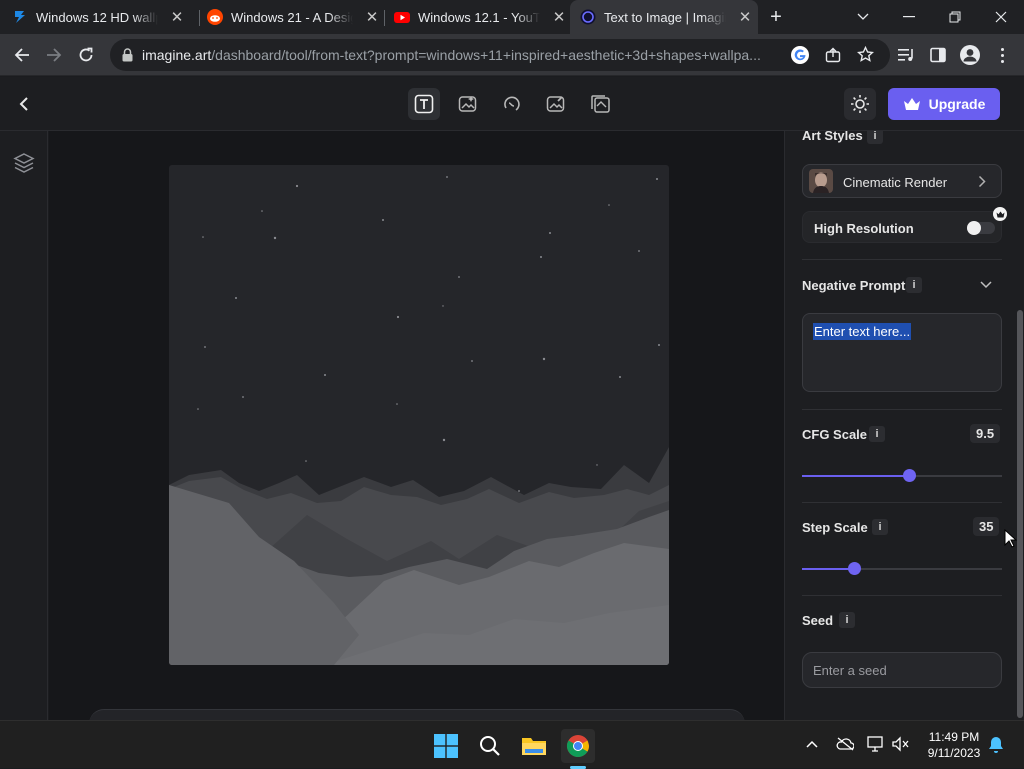 Image resolution: width=1024 pixels, height=769 pixels. Describe the element at coordinates (818, 620) in the screenshot. I see `seed-label: Seed` at that location.